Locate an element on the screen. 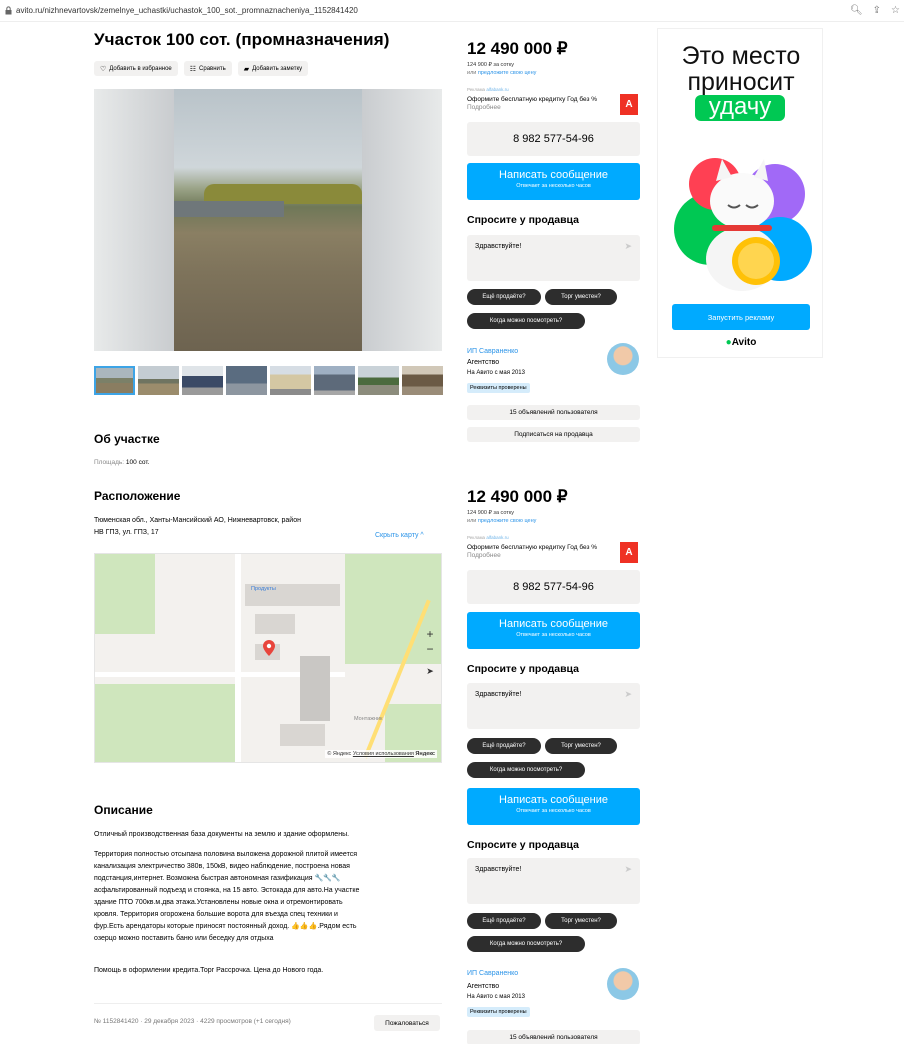 The image size is (904, 1044). verified-badge: Реквизиты проверены is located at coordinates (498, 388).